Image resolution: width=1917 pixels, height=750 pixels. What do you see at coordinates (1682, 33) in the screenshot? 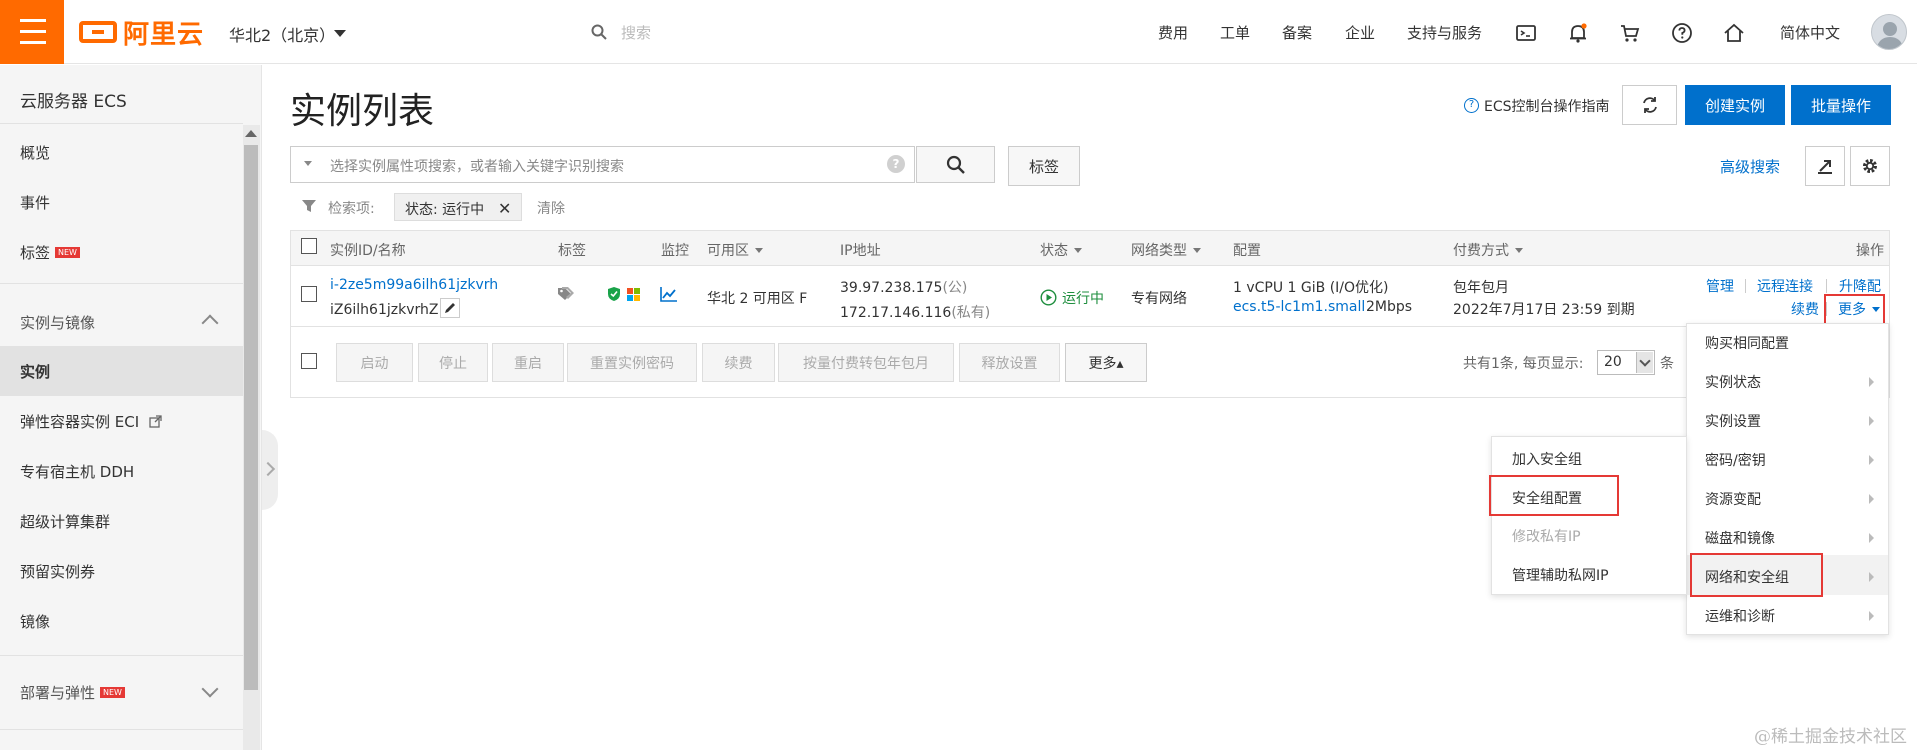
I see `help-icon` at bounding box center [1682, 33].